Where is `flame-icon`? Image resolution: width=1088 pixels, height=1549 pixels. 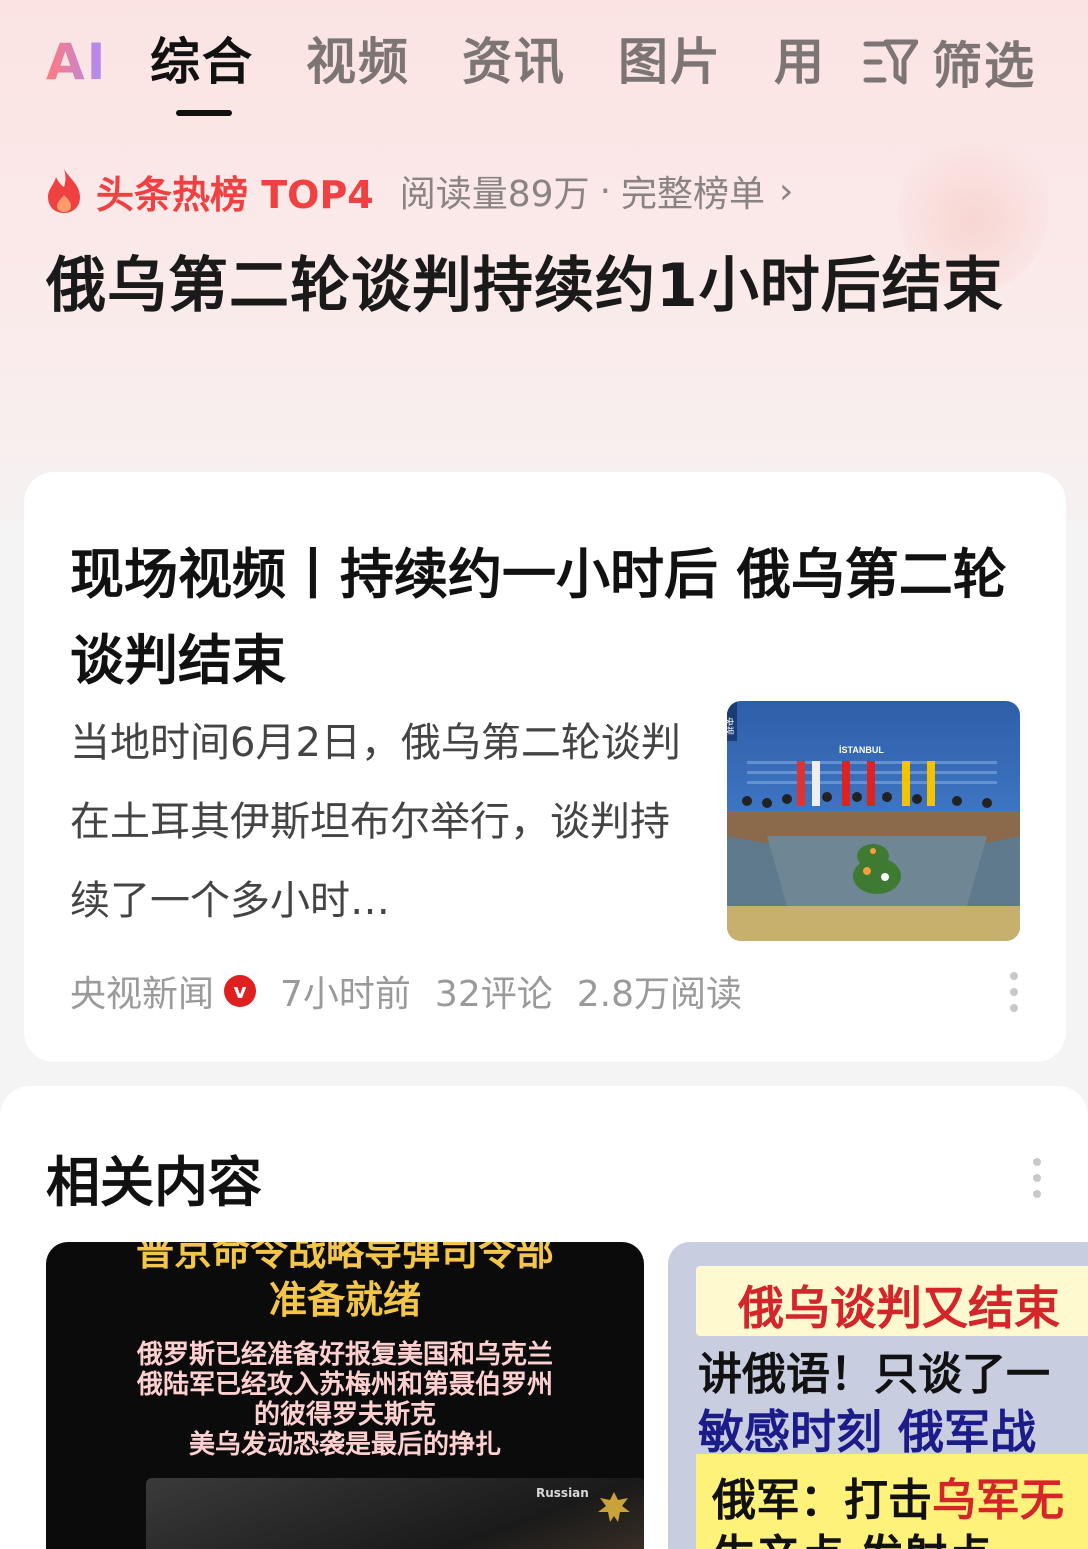
flame-icon is located at coordinates (64, 191).